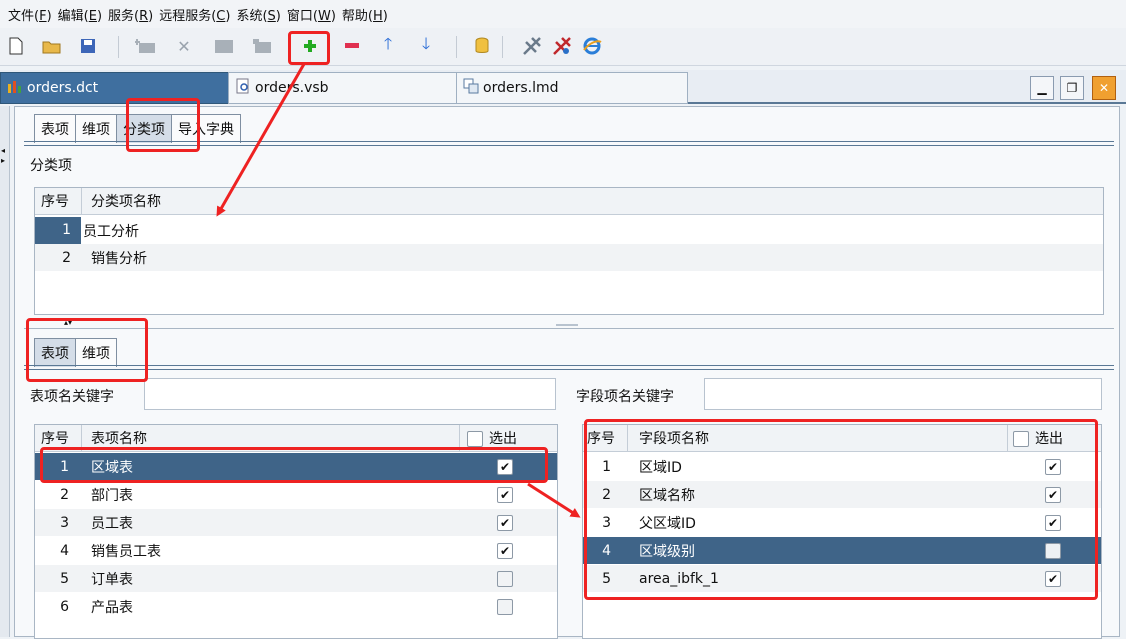 The width and height of the screenshot is (1126, 639). I want to click on row-category-name: 销售分析, so click(119, 258).